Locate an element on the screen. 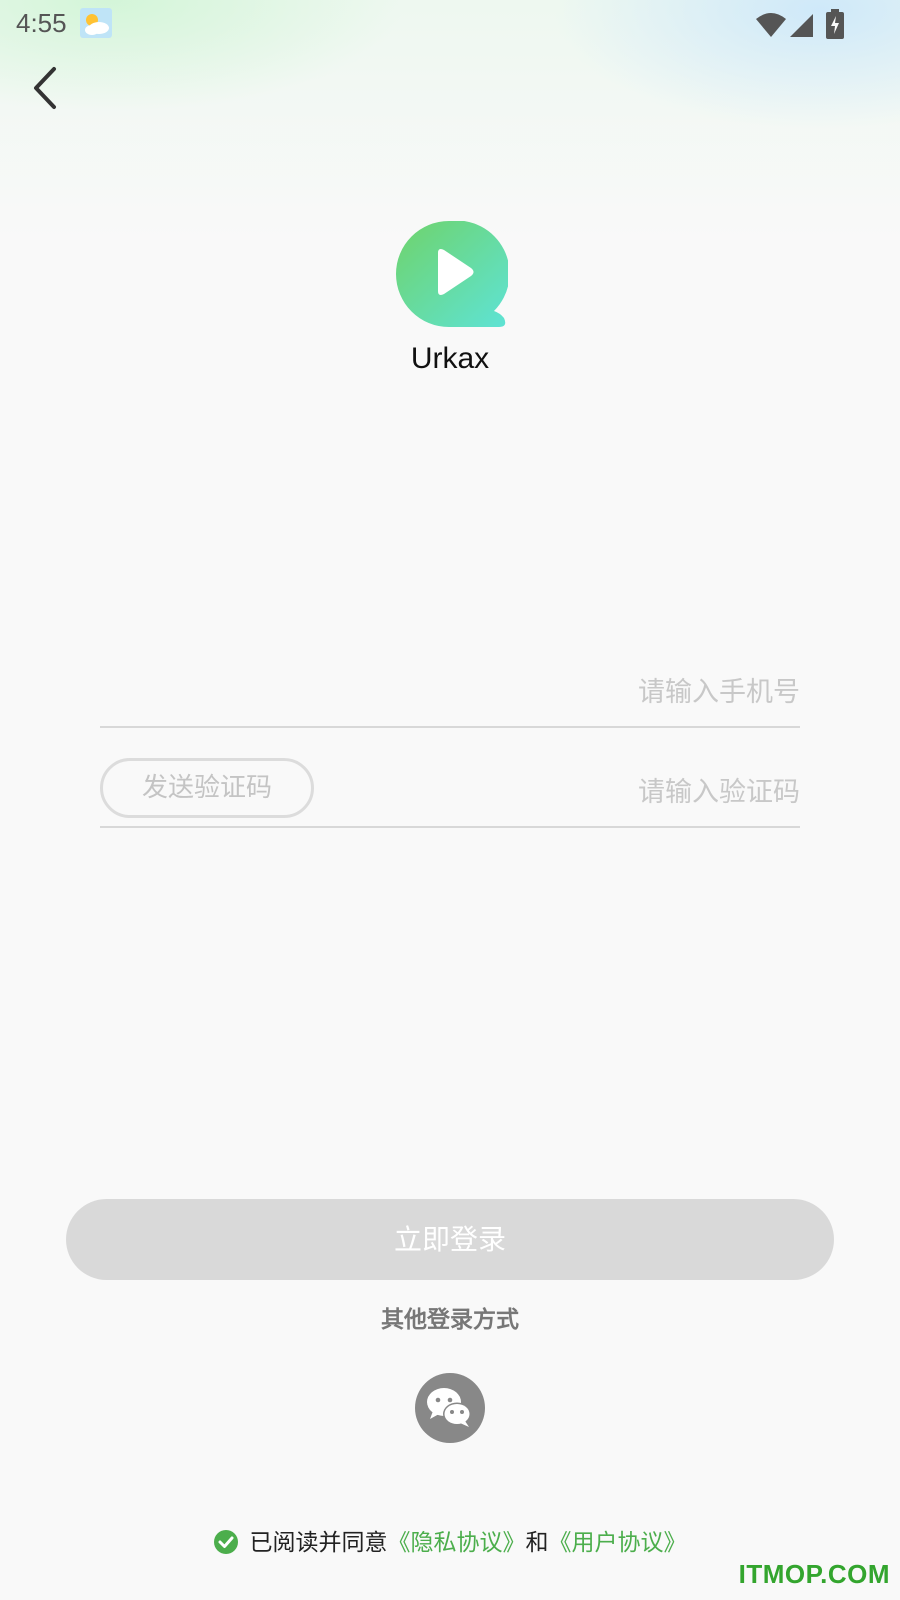 Image resolution: width=900 pixels, height=1600 pixels. wechat-login-button is located at coordinates (450, 1408).